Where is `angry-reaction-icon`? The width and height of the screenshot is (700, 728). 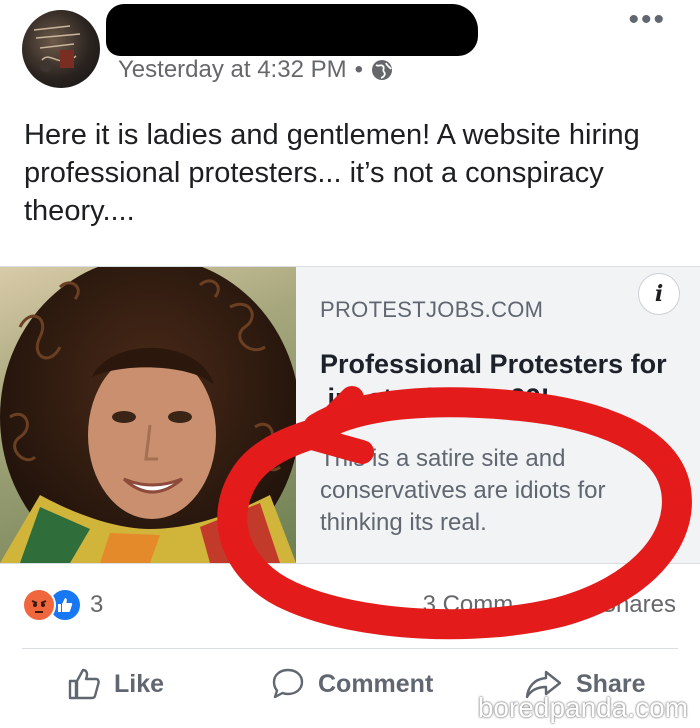 angry-reaction-icon is located at coordinates (39, 605).